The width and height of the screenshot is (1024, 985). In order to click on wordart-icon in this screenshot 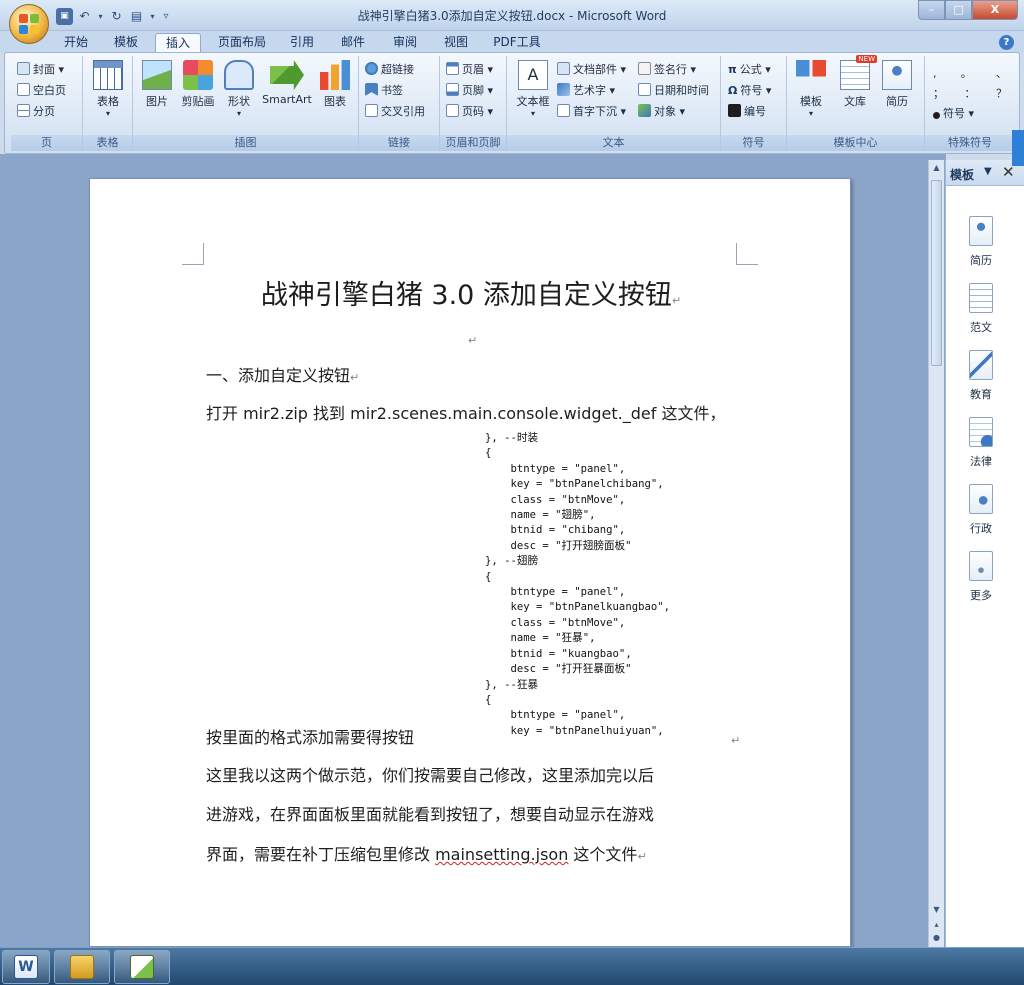, I will do `click(563, 89)`.